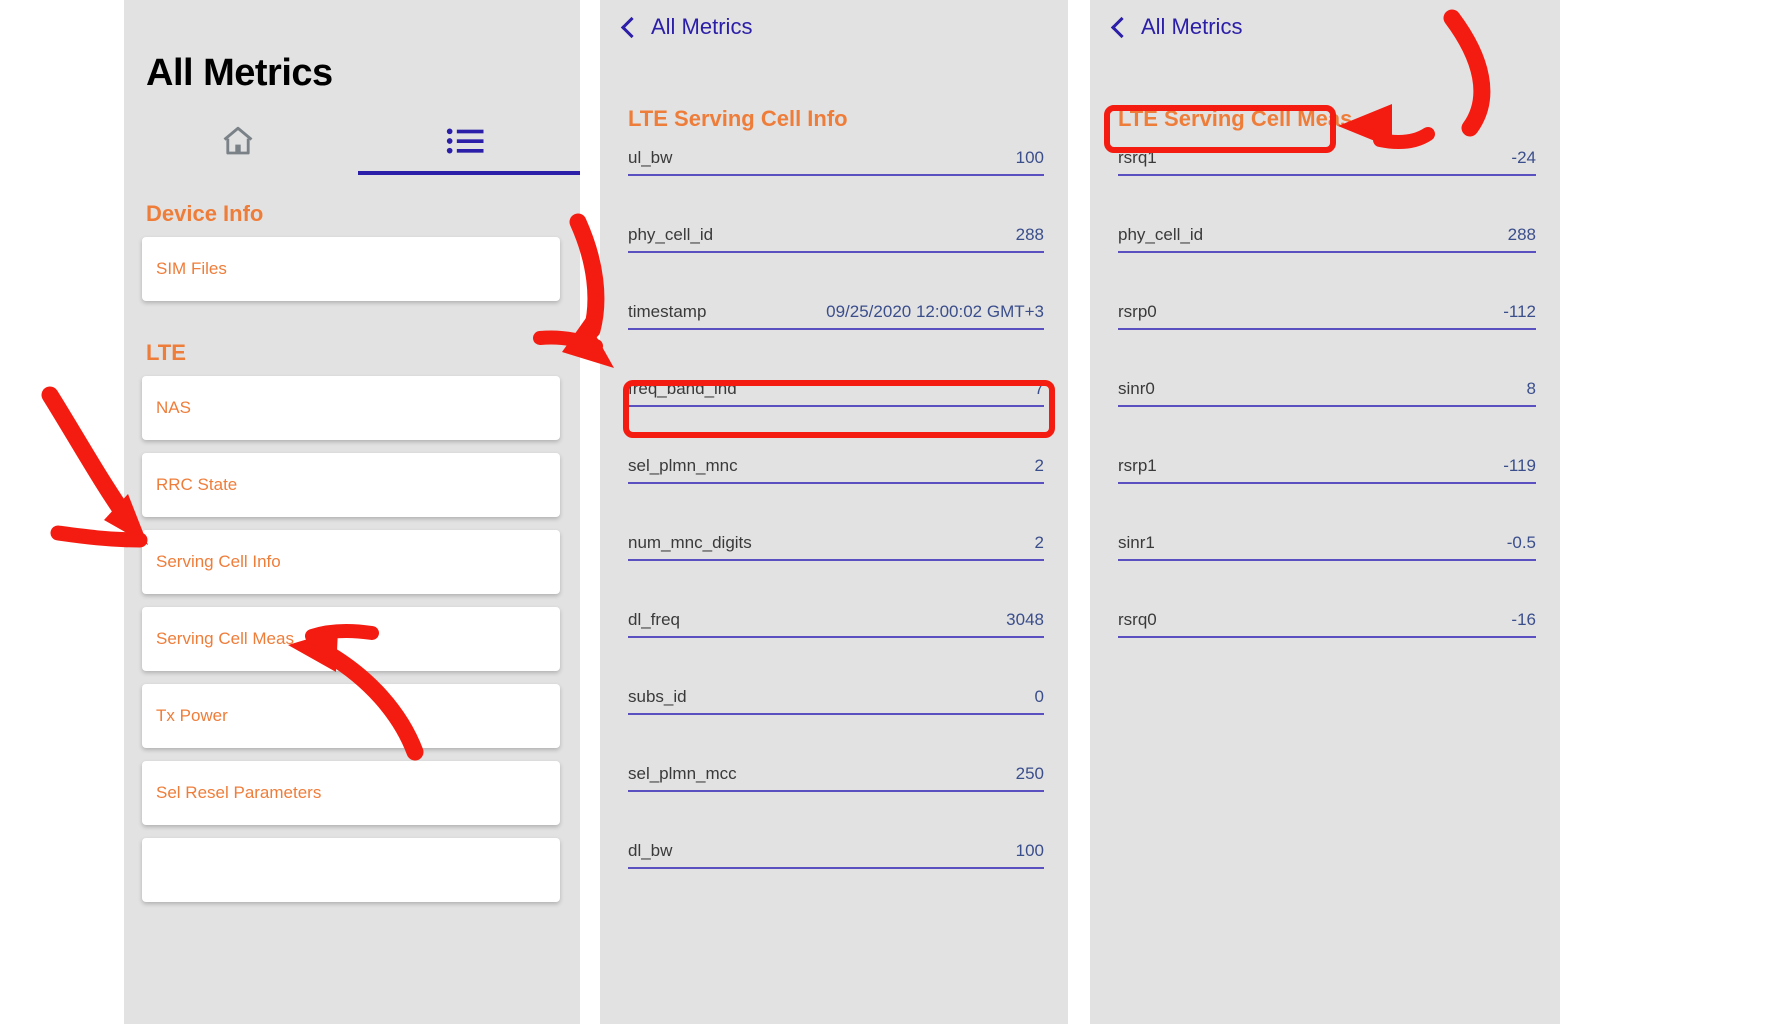 This screenshot has width=1780, height=1024. I want to click on tab-home, so click(238, 141).